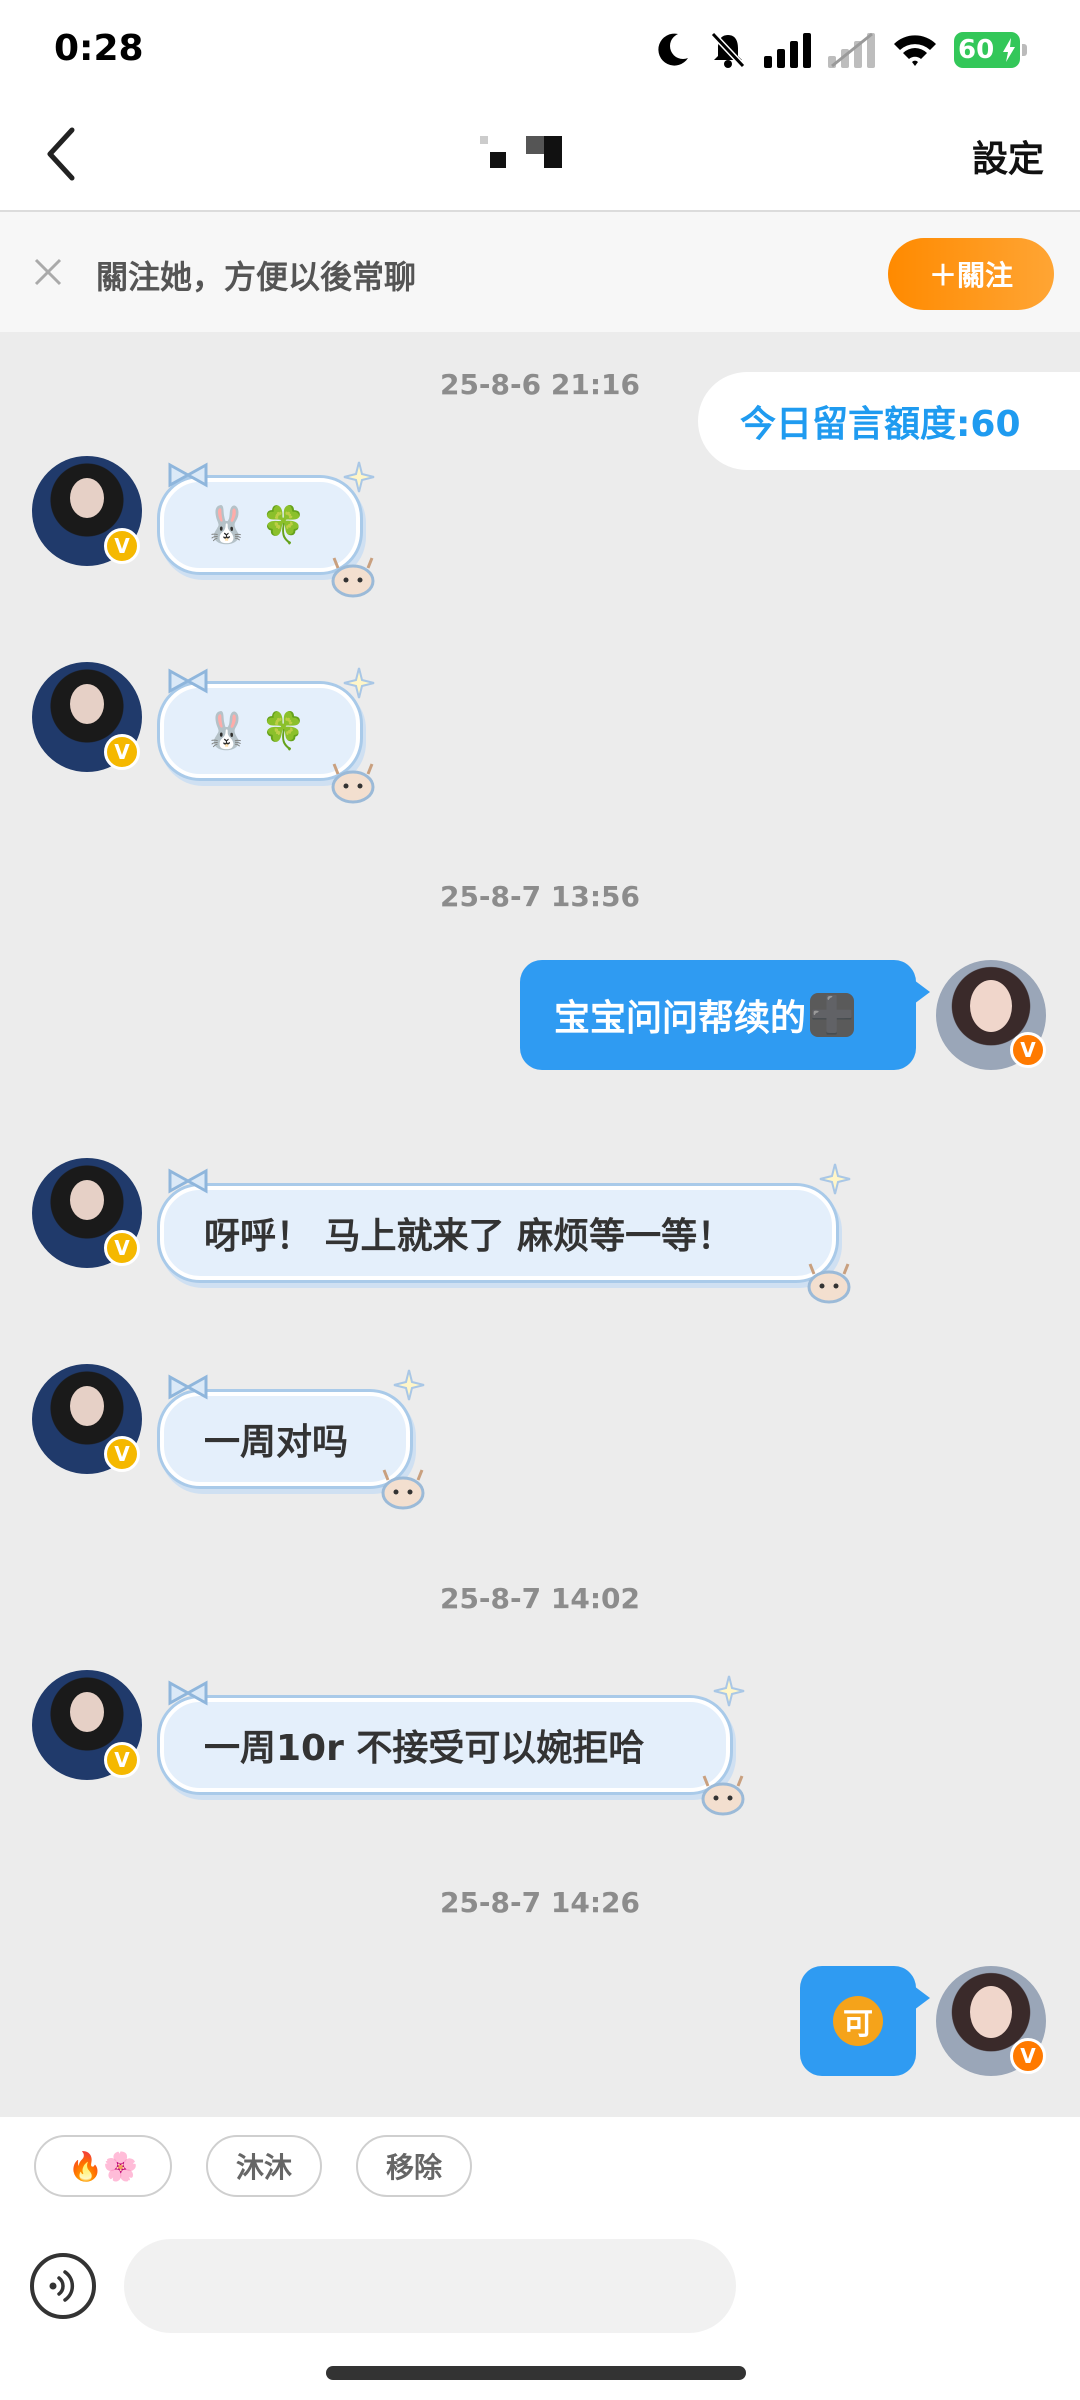 Image resolution: width=1080 pixels, height=2400 pixels. What do you see at coordinates (536, 2373) in the screenshot?
I see `home-indicator` at bounding box center [536, 2373].